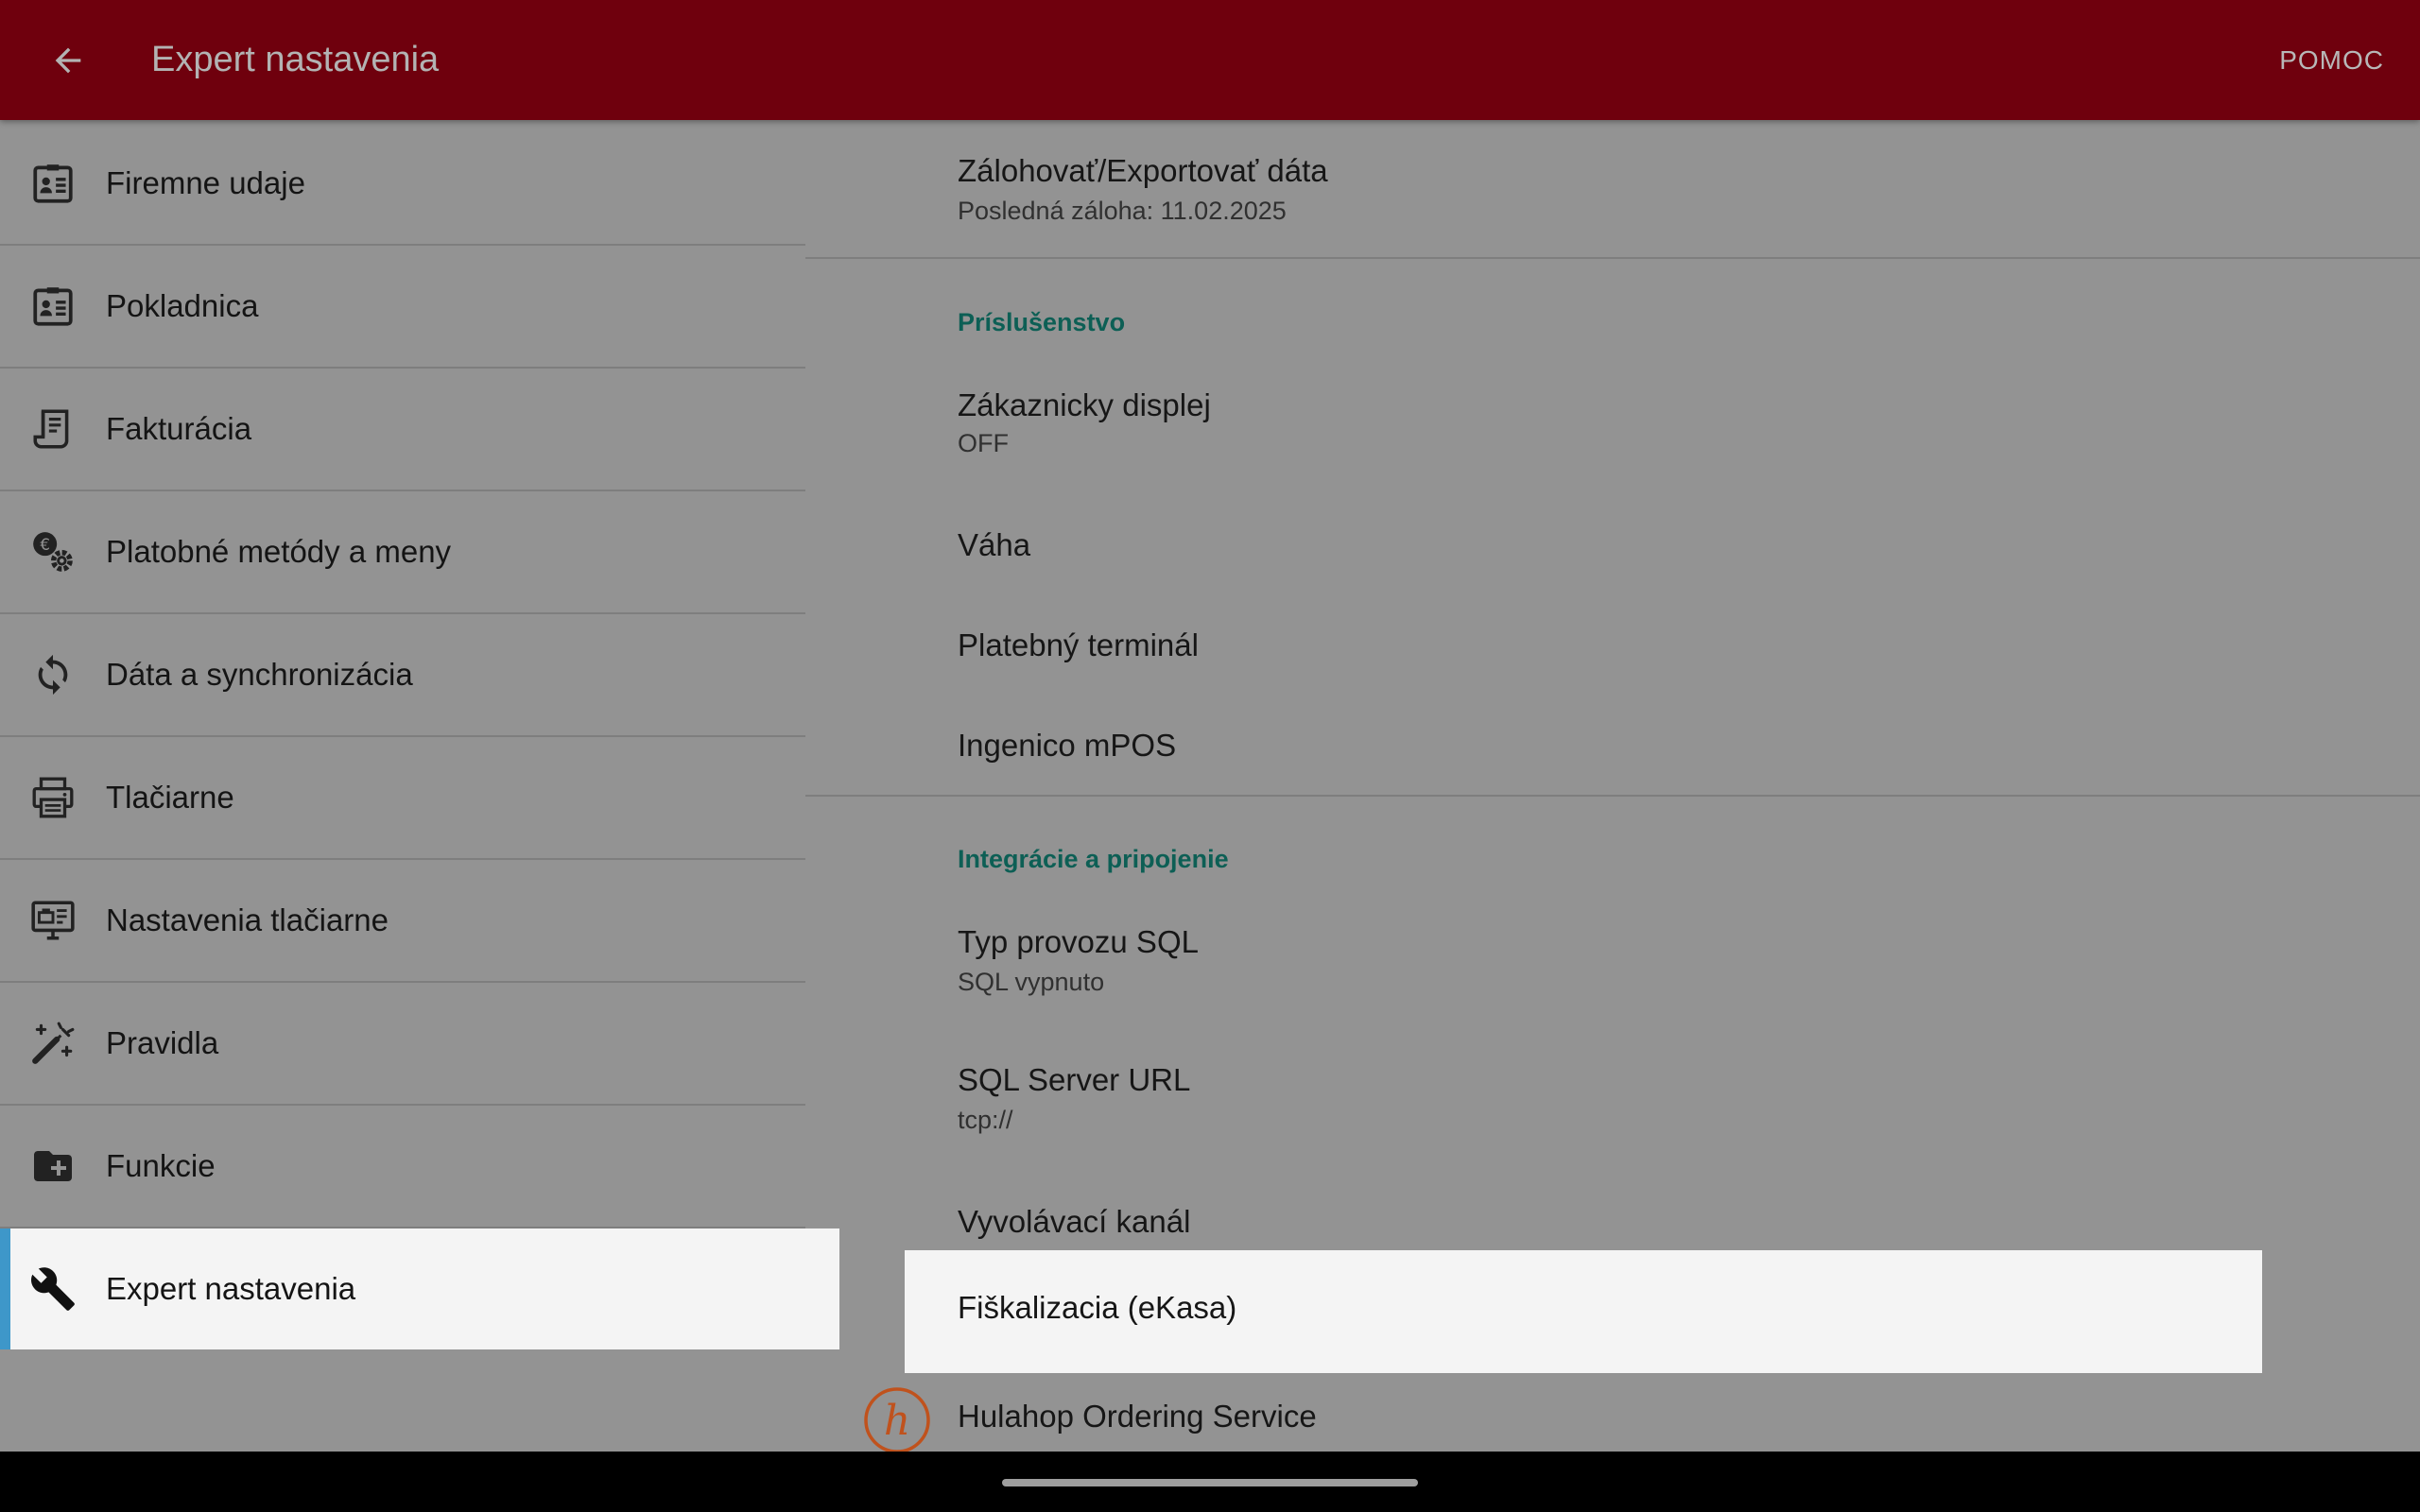 This screenshot has height=1512, width=2420. I want to click on pref-title: Váha, so click(994, 544).